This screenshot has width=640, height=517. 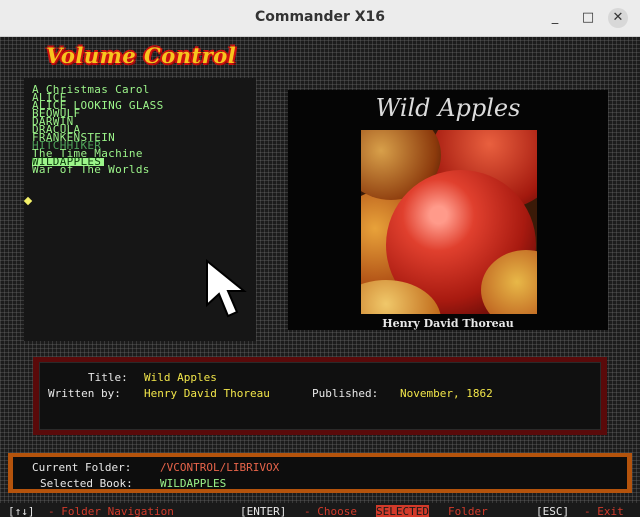 What do you see at coordinates (91, 169) in the screenshot?
I see `book-item-war-of-the-worlds: War of The Worlds` at bounding box center [91, 169].